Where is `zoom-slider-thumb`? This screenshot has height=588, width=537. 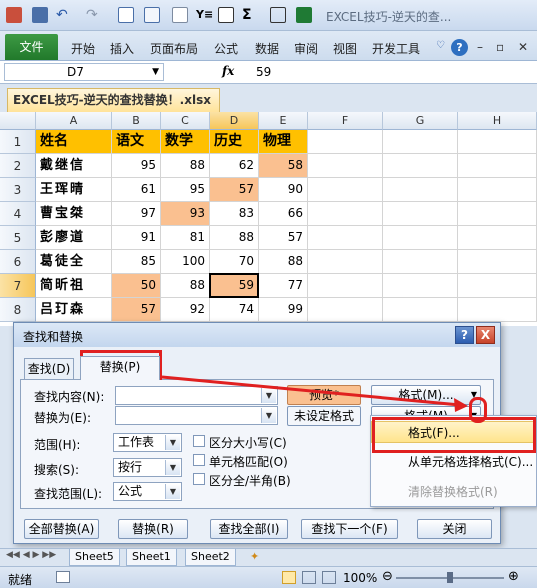
zoom-slider-thumb is located at coordinates (450, 577).